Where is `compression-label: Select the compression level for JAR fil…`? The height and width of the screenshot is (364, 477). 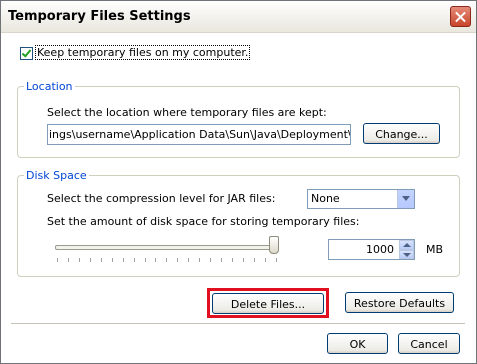
compression-label: Select the compression level for JAR fil… is located at coordinates (161, 198).